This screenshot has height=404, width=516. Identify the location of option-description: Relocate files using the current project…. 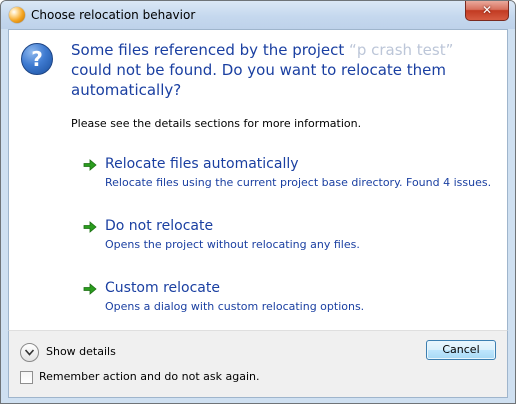
(298, 182).